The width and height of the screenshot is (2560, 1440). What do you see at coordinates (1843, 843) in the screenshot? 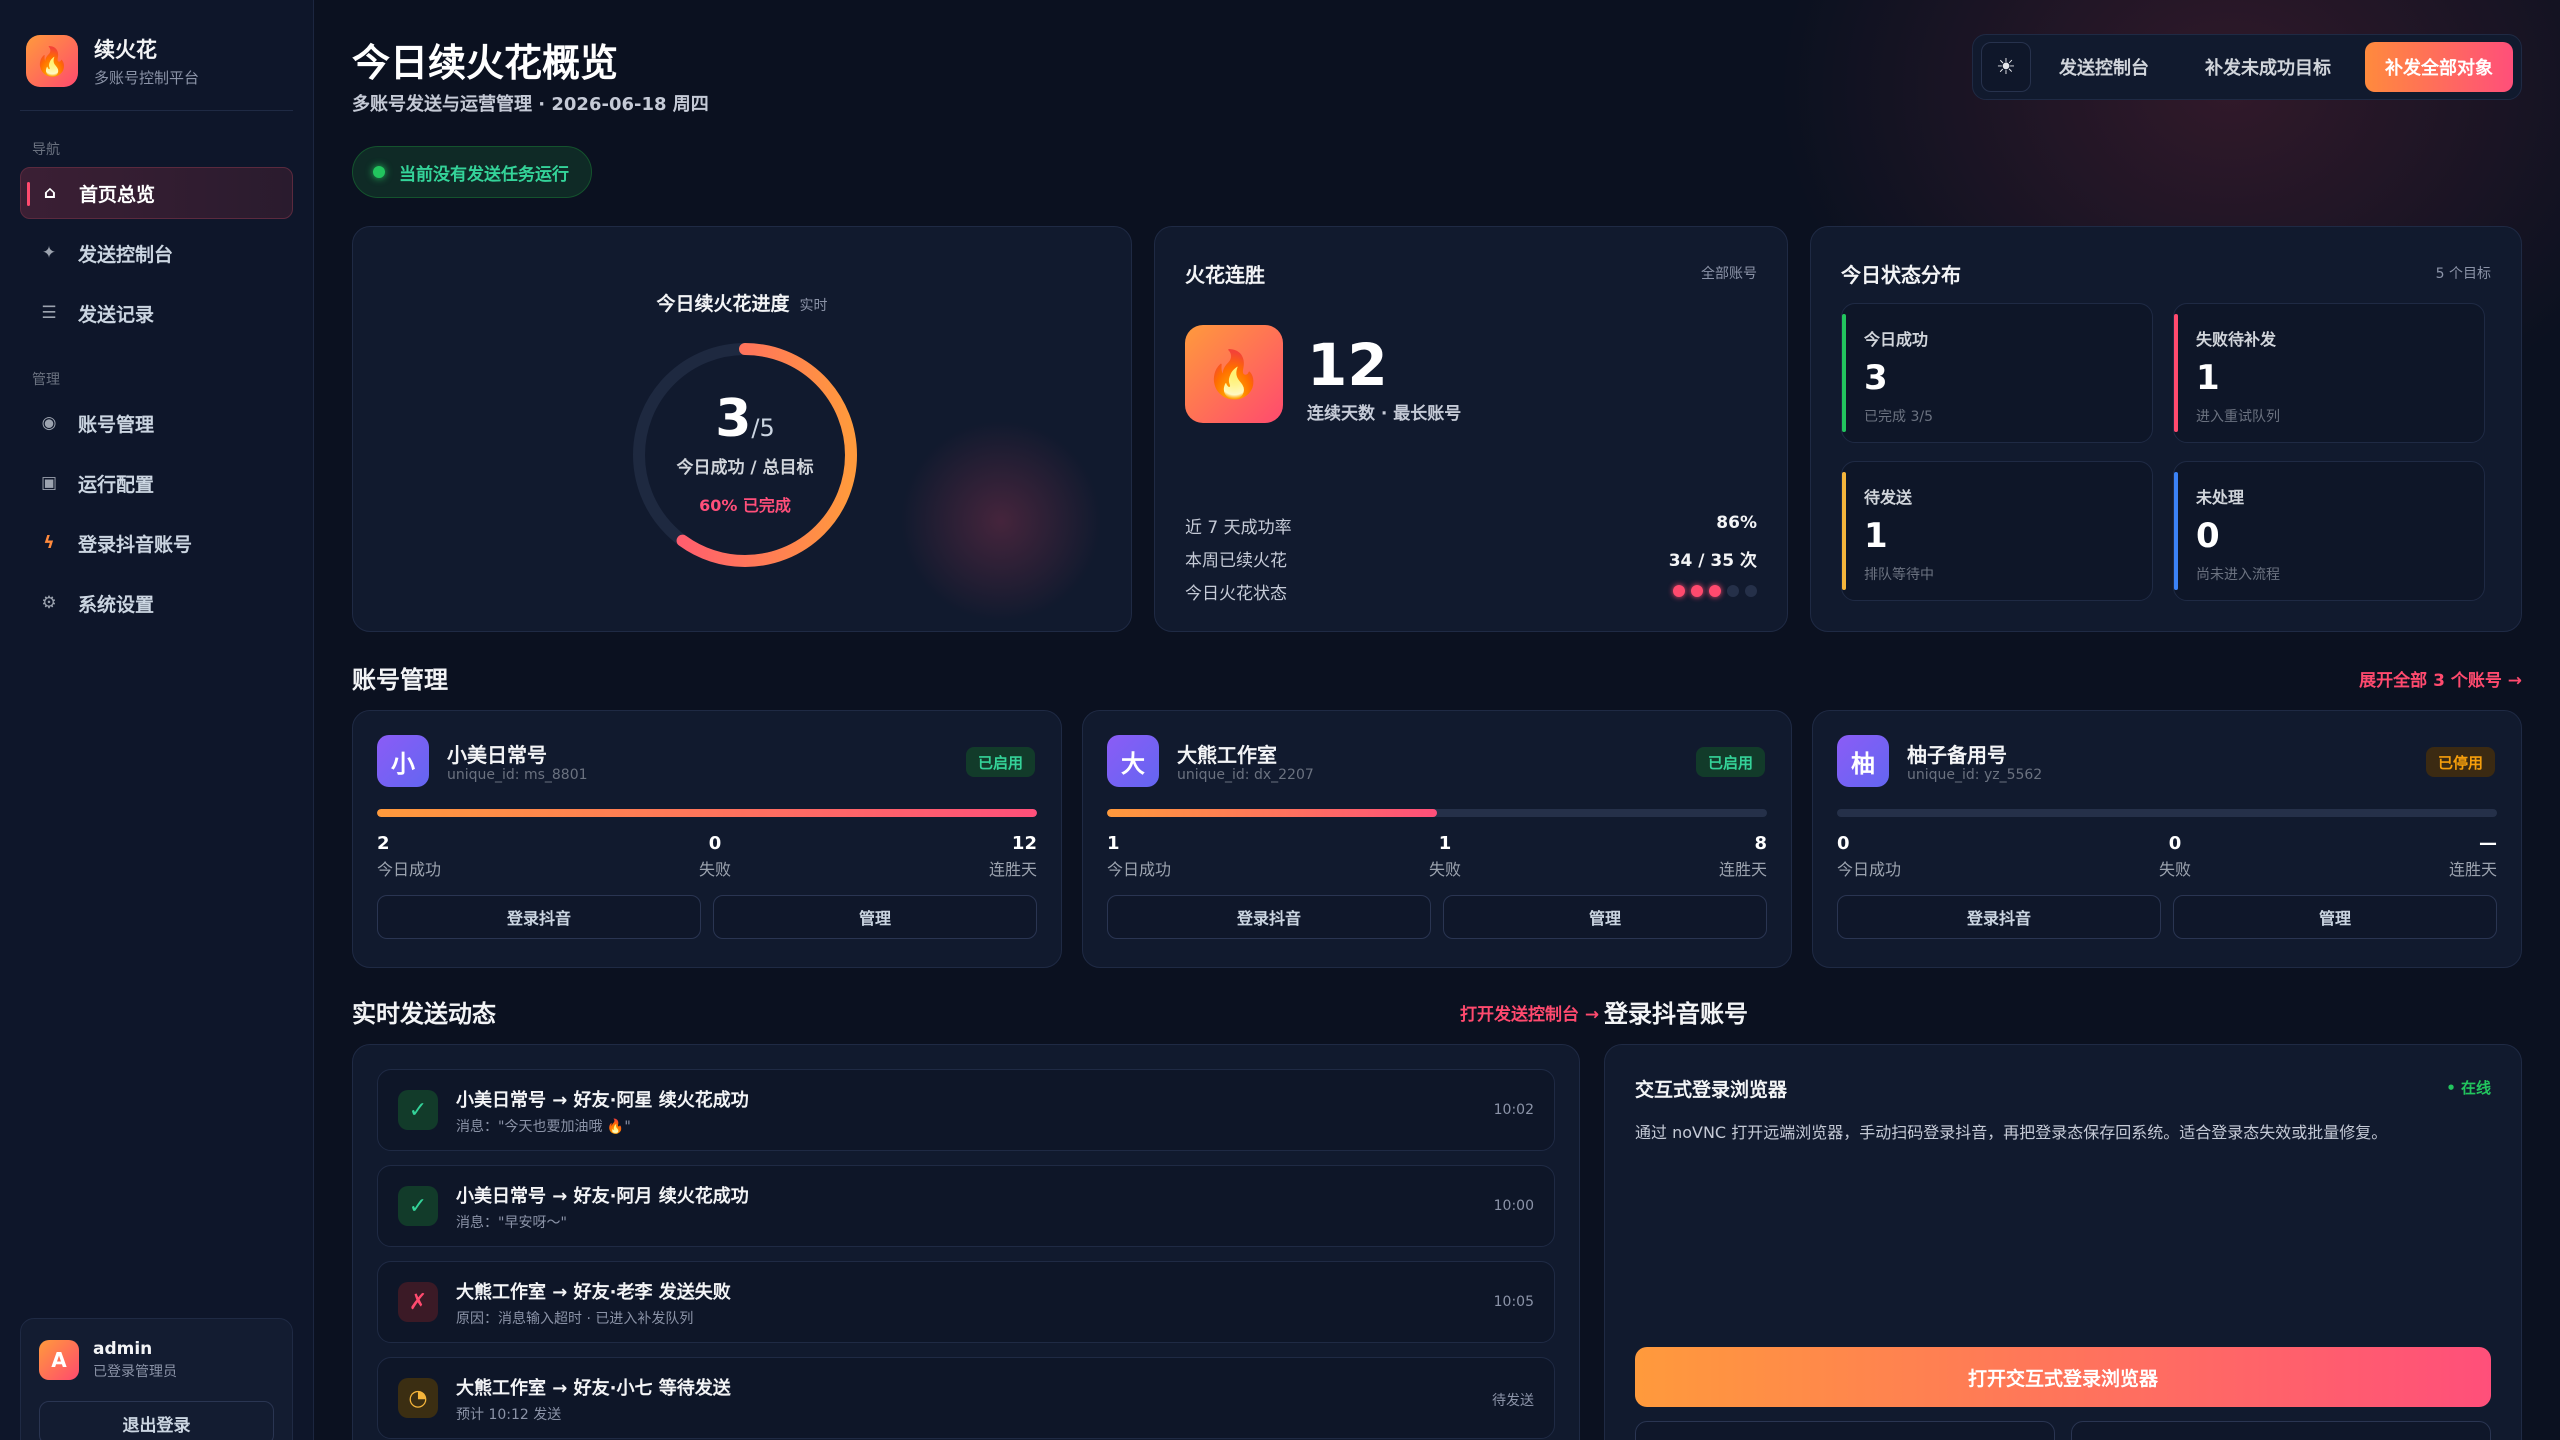
I see `success-count: 0` at bounding box center [1843, 843].